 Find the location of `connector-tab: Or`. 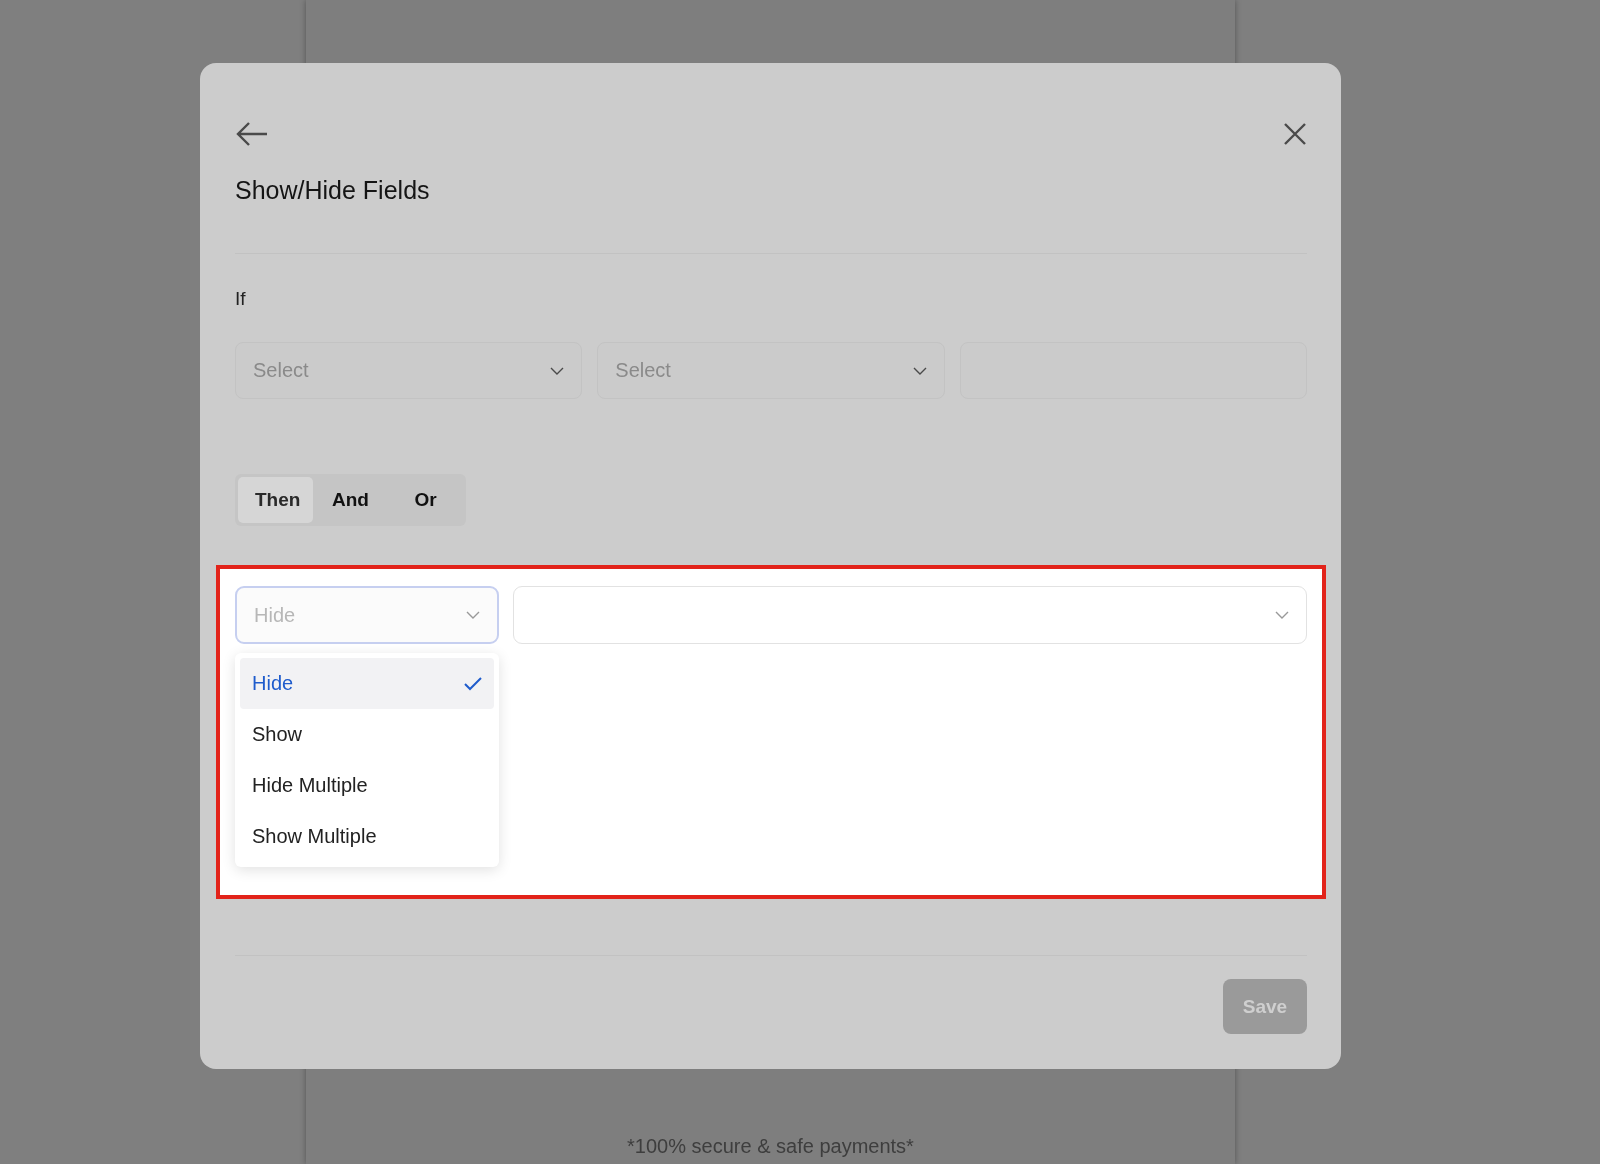

connector-tab: Or is located at coordinates (425, 500).